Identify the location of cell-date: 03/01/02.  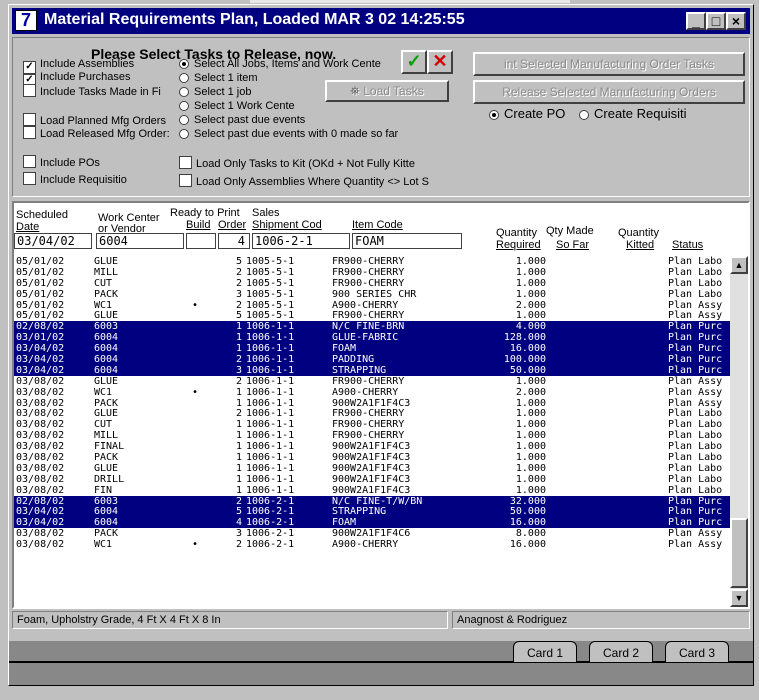
(40, 338).